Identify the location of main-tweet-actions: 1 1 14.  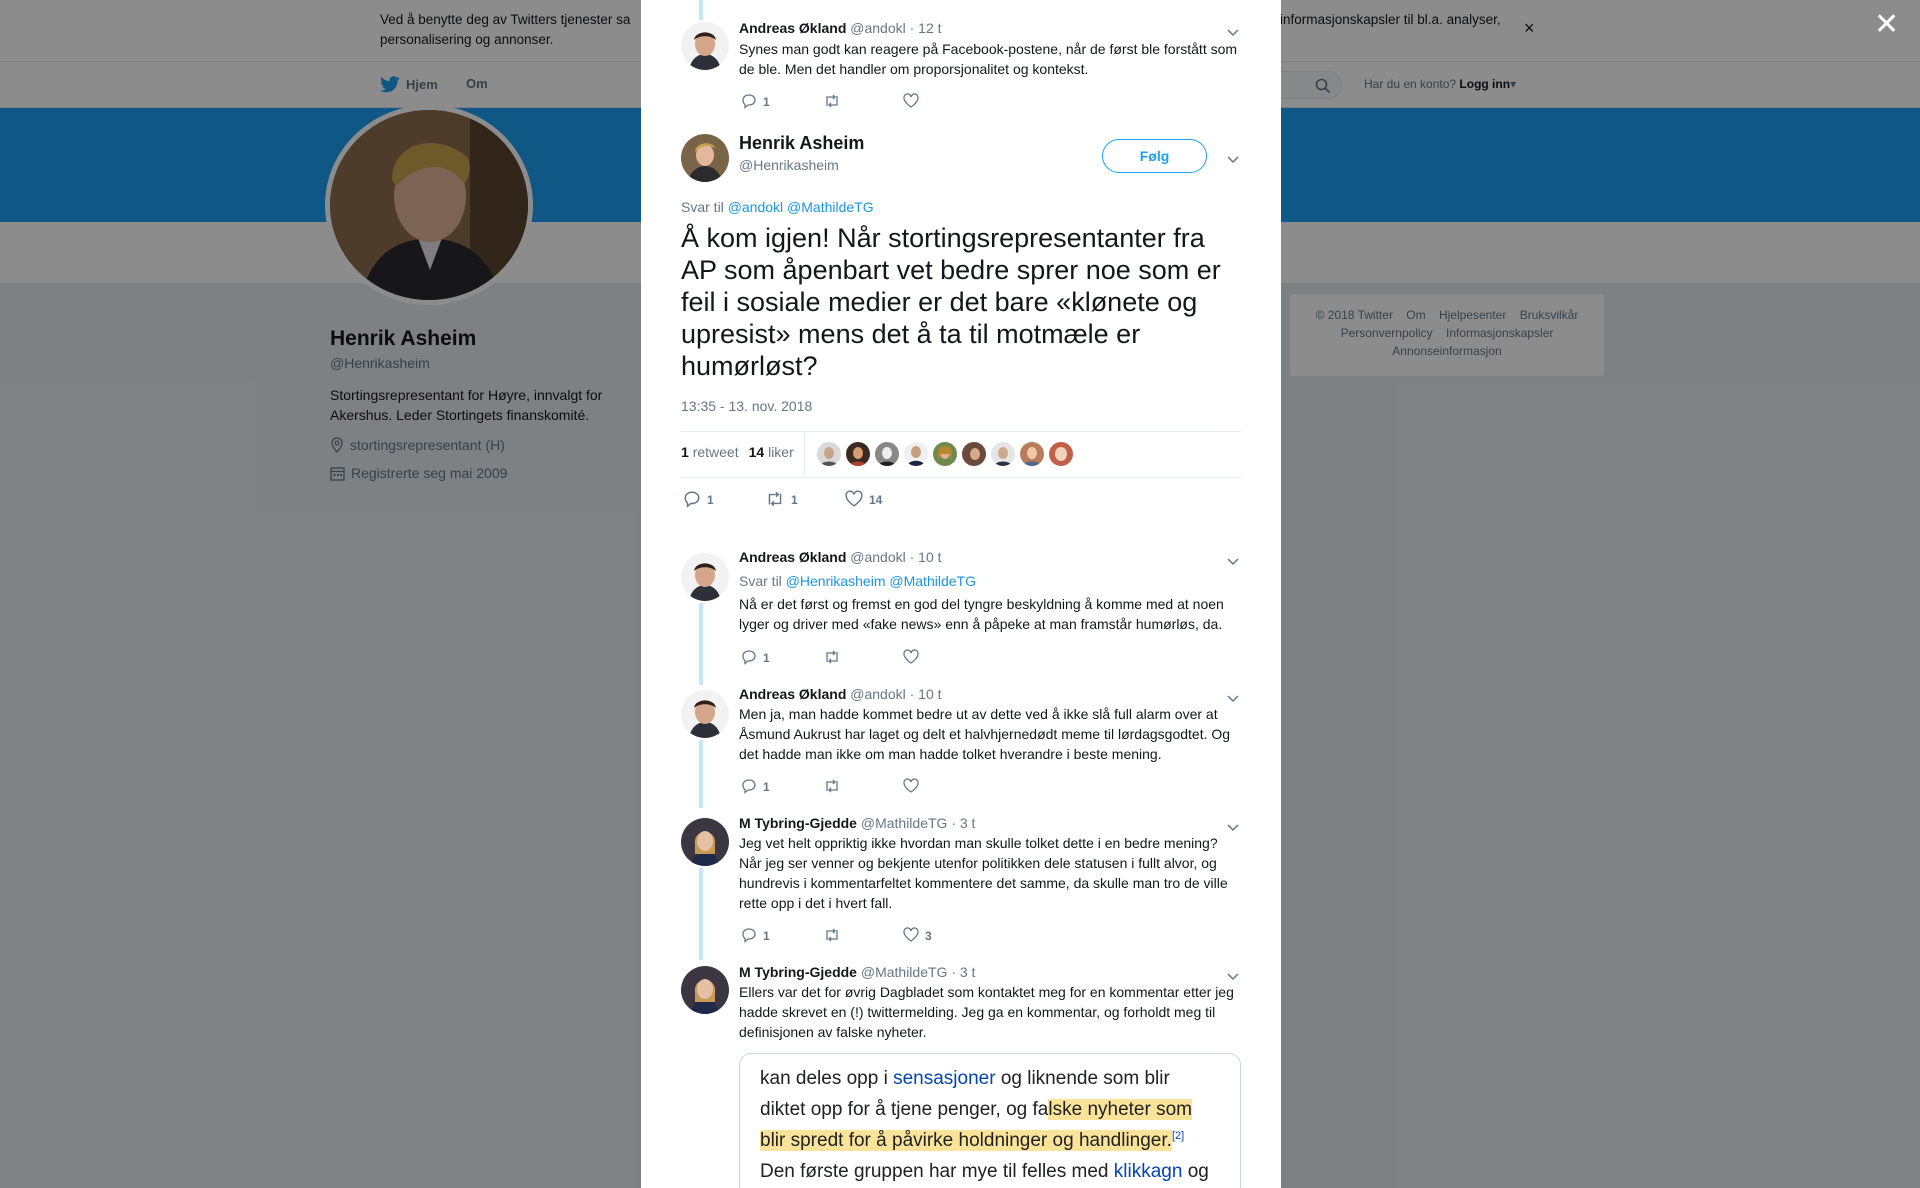
(782, 500).